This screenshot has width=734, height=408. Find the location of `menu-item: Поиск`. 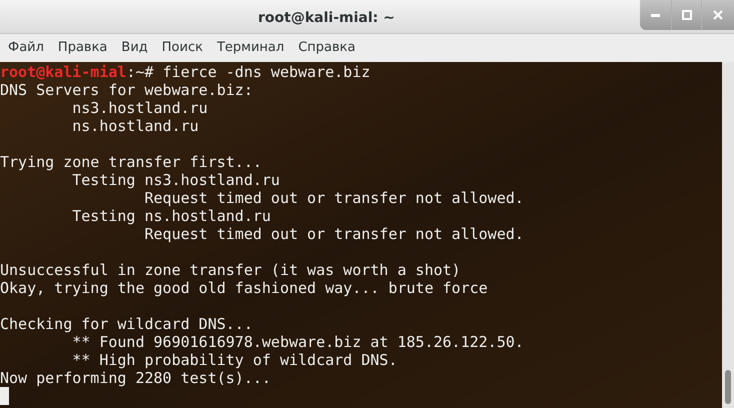

menu-item: Поиск is located at coordinates (182, 48).